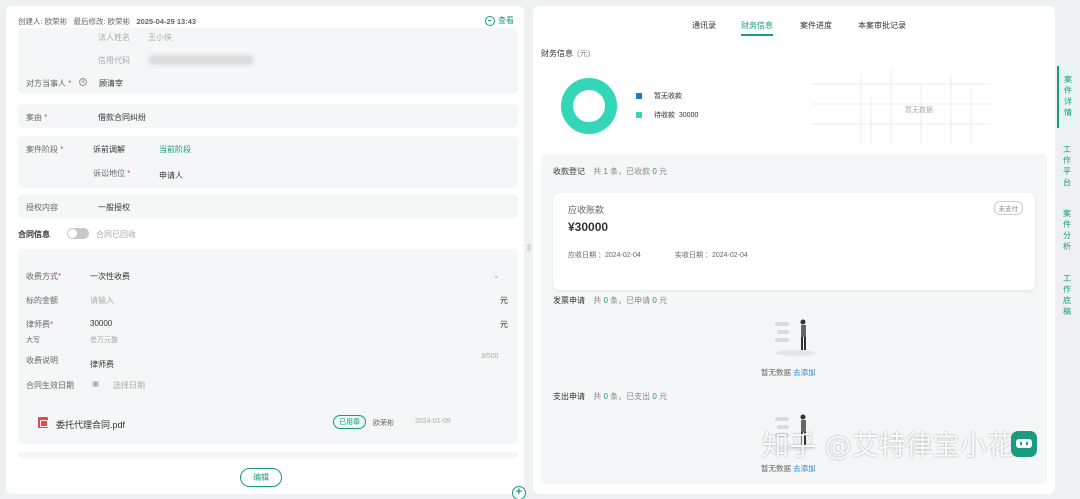  Describe the element at coordinates (268, 206) in the screenshot. I see `auth-block: 授权内容 一般授权` at that location.